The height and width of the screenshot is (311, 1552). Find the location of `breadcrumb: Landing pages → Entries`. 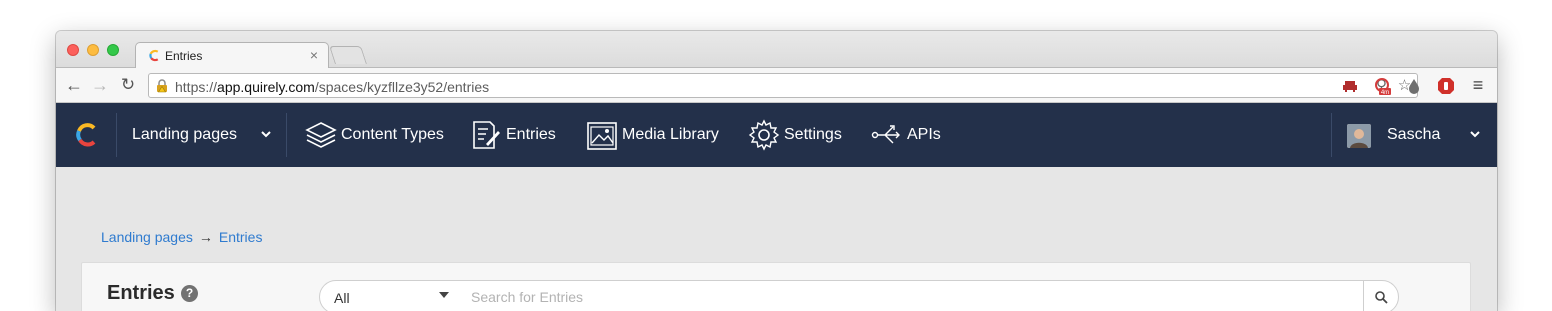

breadcrumb: Landing pages → Entries is located at coordinates (181, 237).